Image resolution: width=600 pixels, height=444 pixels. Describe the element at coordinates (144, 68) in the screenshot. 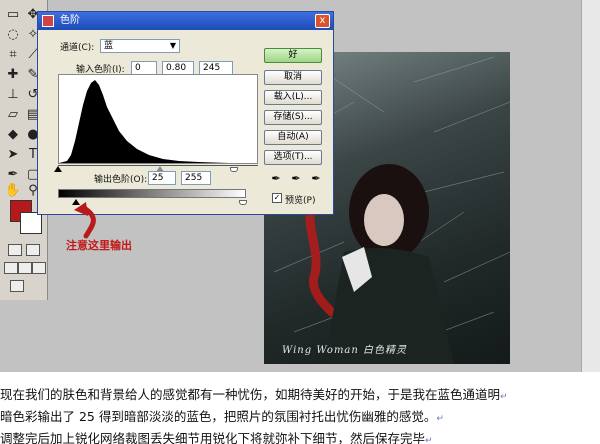

I see `input-black-field: 0` at that location.